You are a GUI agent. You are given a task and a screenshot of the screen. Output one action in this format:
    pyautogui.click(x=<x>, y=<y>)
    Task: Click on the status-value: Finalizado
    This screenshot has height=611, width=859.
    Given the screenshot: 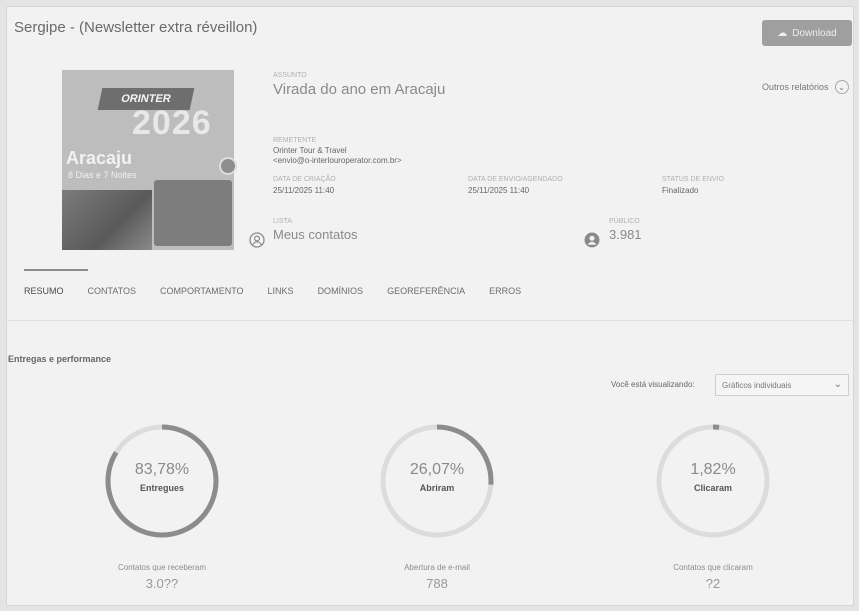 What is the action you would take?
    pyautogui.click(x=680, y=190)
    